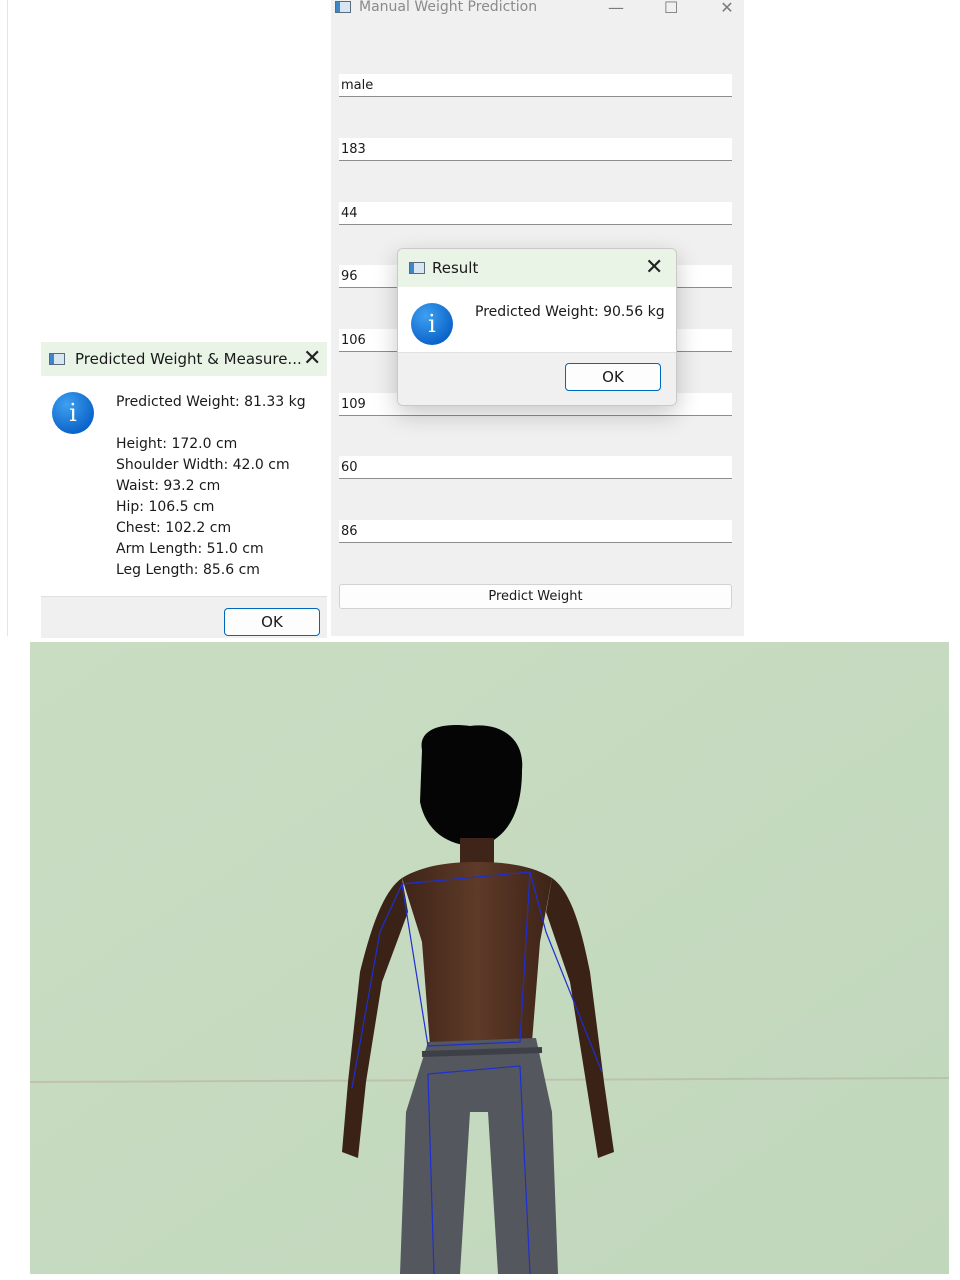 The width and height of the screenshot is (960, 1280). I want to click on shoulder-width-input, so click(535, 213).